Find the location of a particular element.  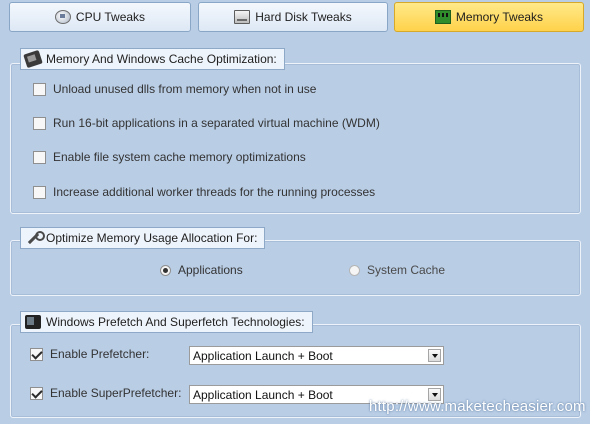

radio-label: System Cache is located at coordinates (406, 270).